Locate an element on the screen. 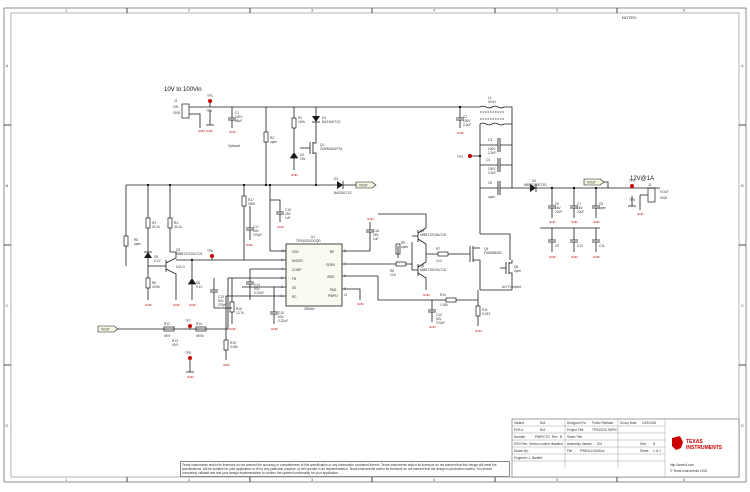 The height and width of the screenshot is (492, 750). r1-resistor: R1 100k is located at coordinates (298, 127).